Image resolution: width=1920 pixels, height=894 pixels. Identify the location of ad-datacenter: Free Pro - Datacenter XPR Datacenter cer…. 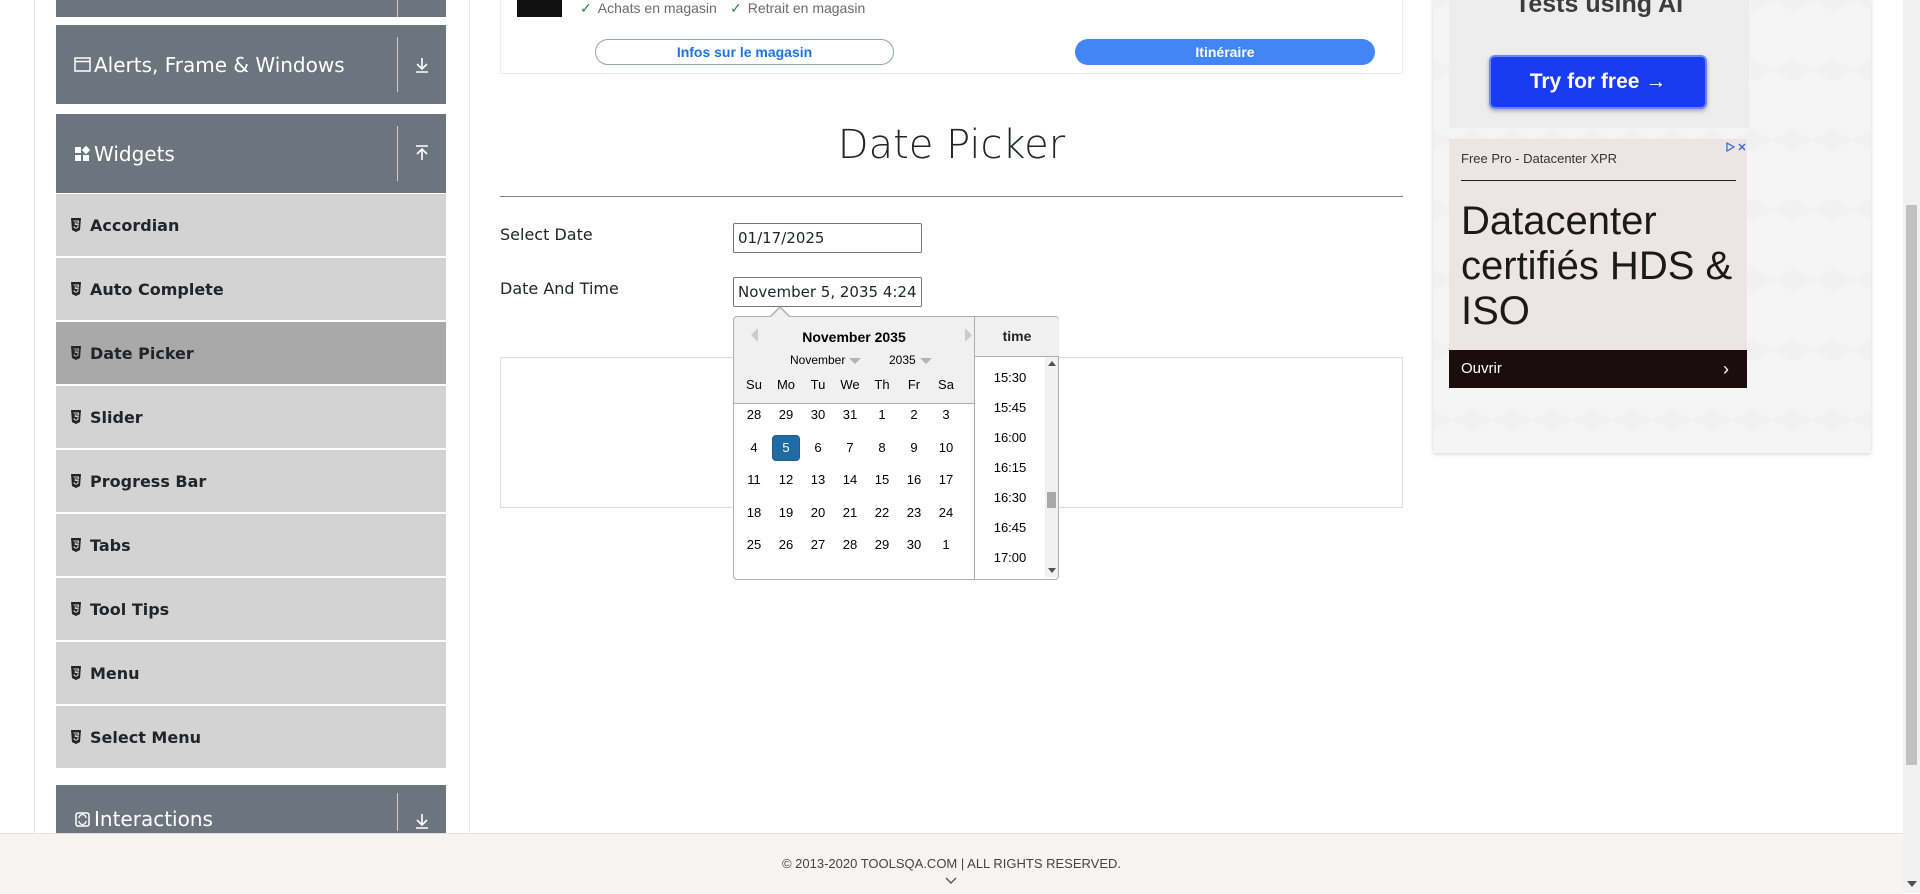
(1598, 263).